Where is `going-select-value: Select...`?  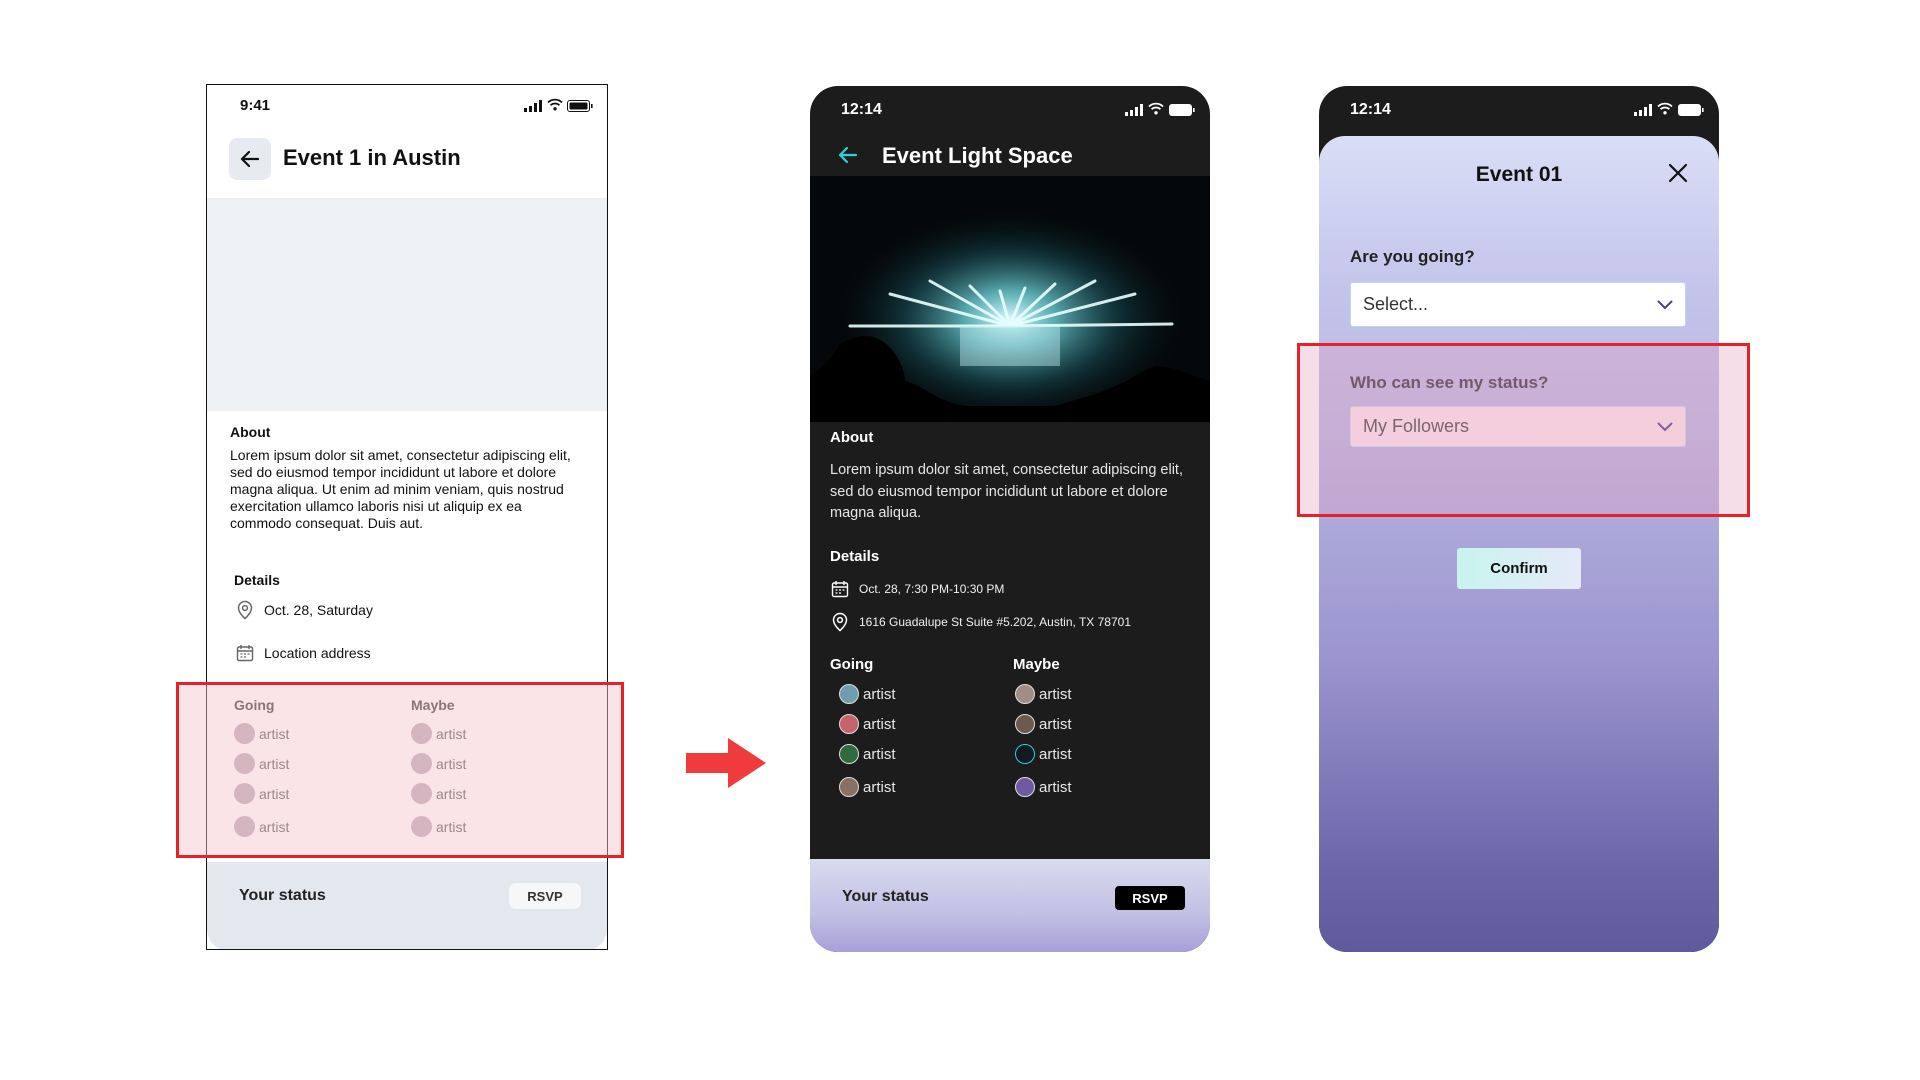
going-select-value: Select... is located at coordinates (1396, 304).